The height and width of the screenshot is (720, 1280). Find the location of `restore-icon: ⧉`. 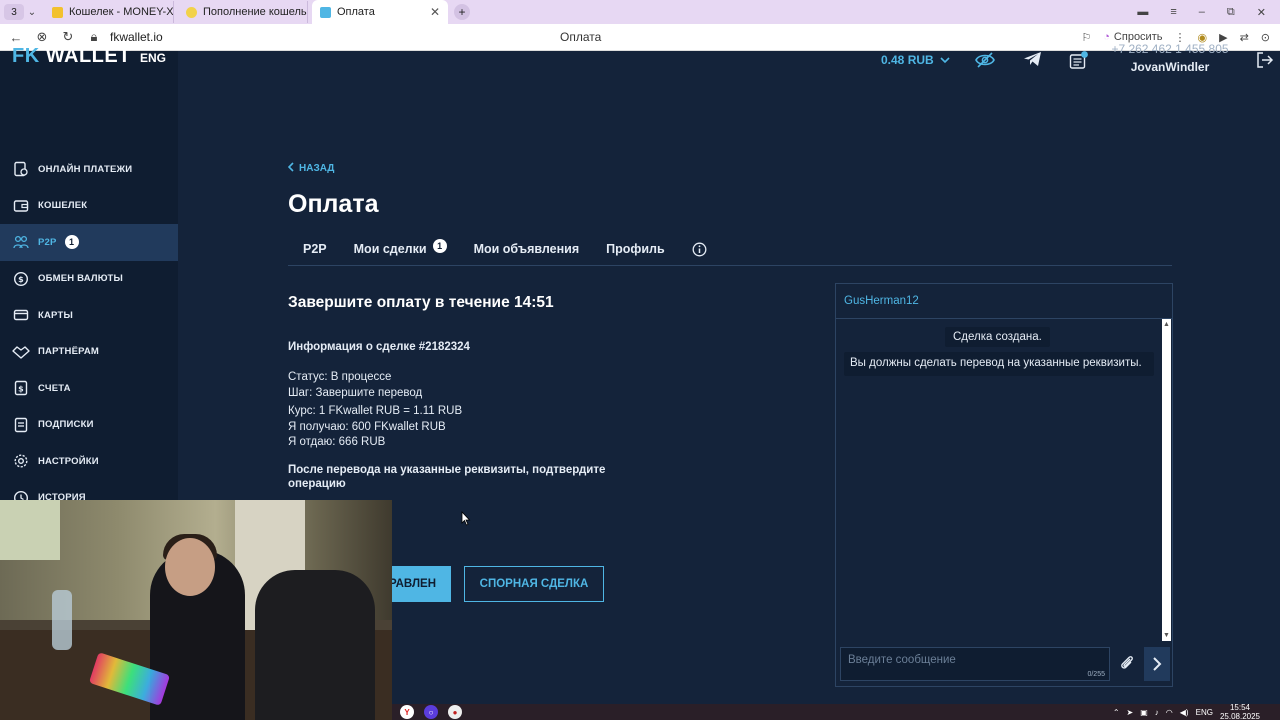

restore-icon: ⧉ is located at coordinates (1231, 12).